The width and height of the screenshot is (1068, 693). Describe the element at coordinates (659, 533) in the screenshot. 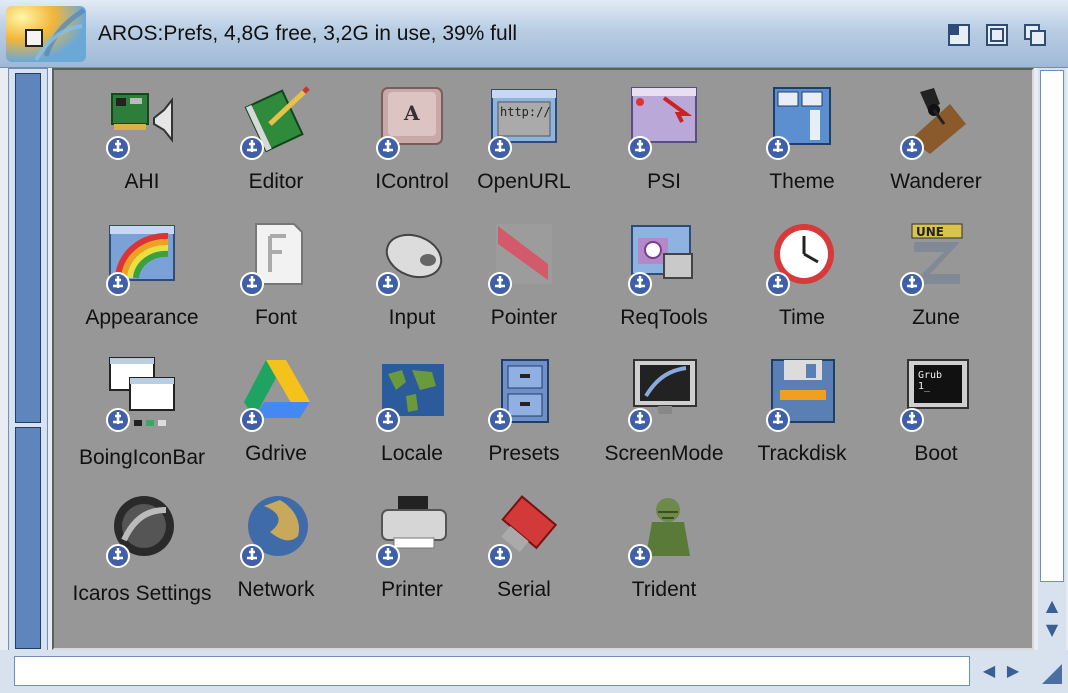

I see `poseidon-statue-icon` at that location.